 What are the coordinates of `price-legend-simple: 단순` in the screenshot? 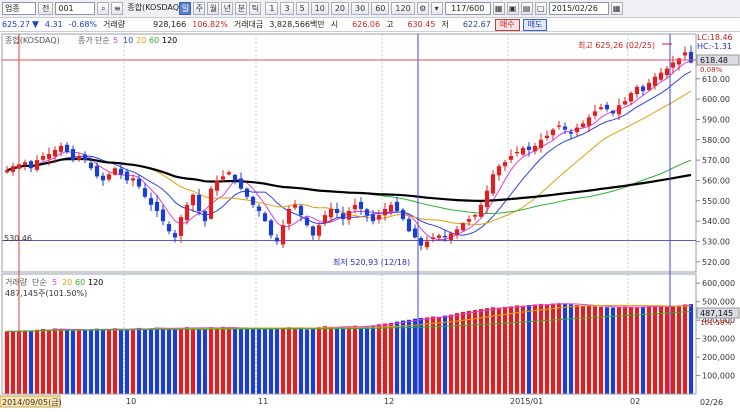 It's located at (102, 40).